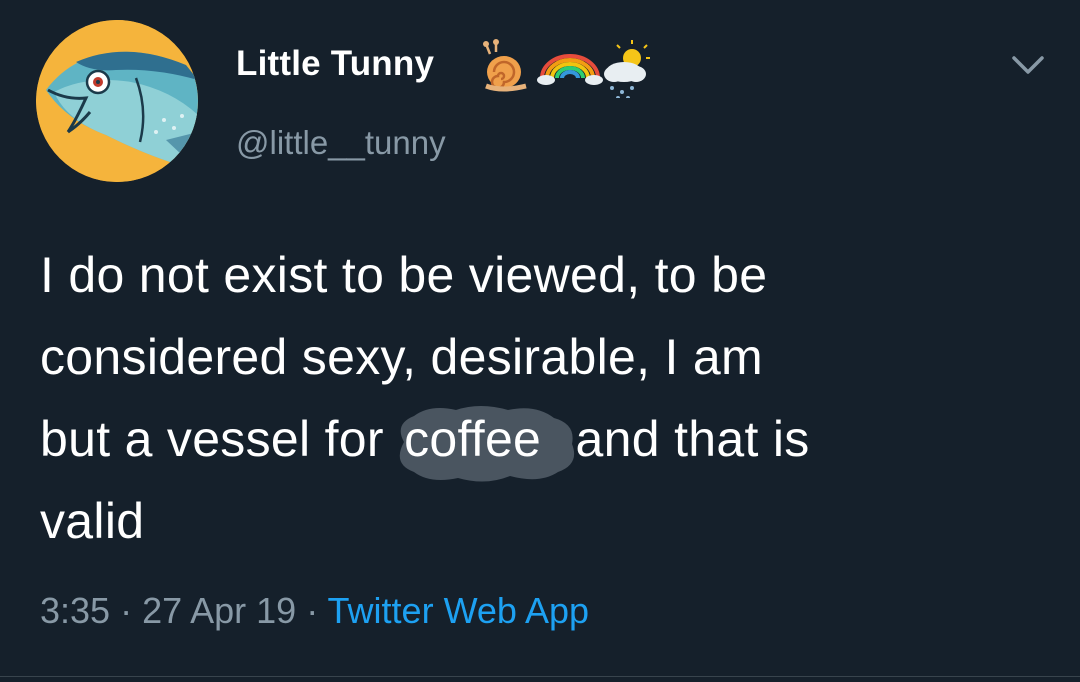 Image resolution: width=1080 pixels, height=682 pixels. What do you see at coordinates (219, 610) in the screenshot?
I see `tweet-date: 27 Apr 19` at bounding box center [219, 610].